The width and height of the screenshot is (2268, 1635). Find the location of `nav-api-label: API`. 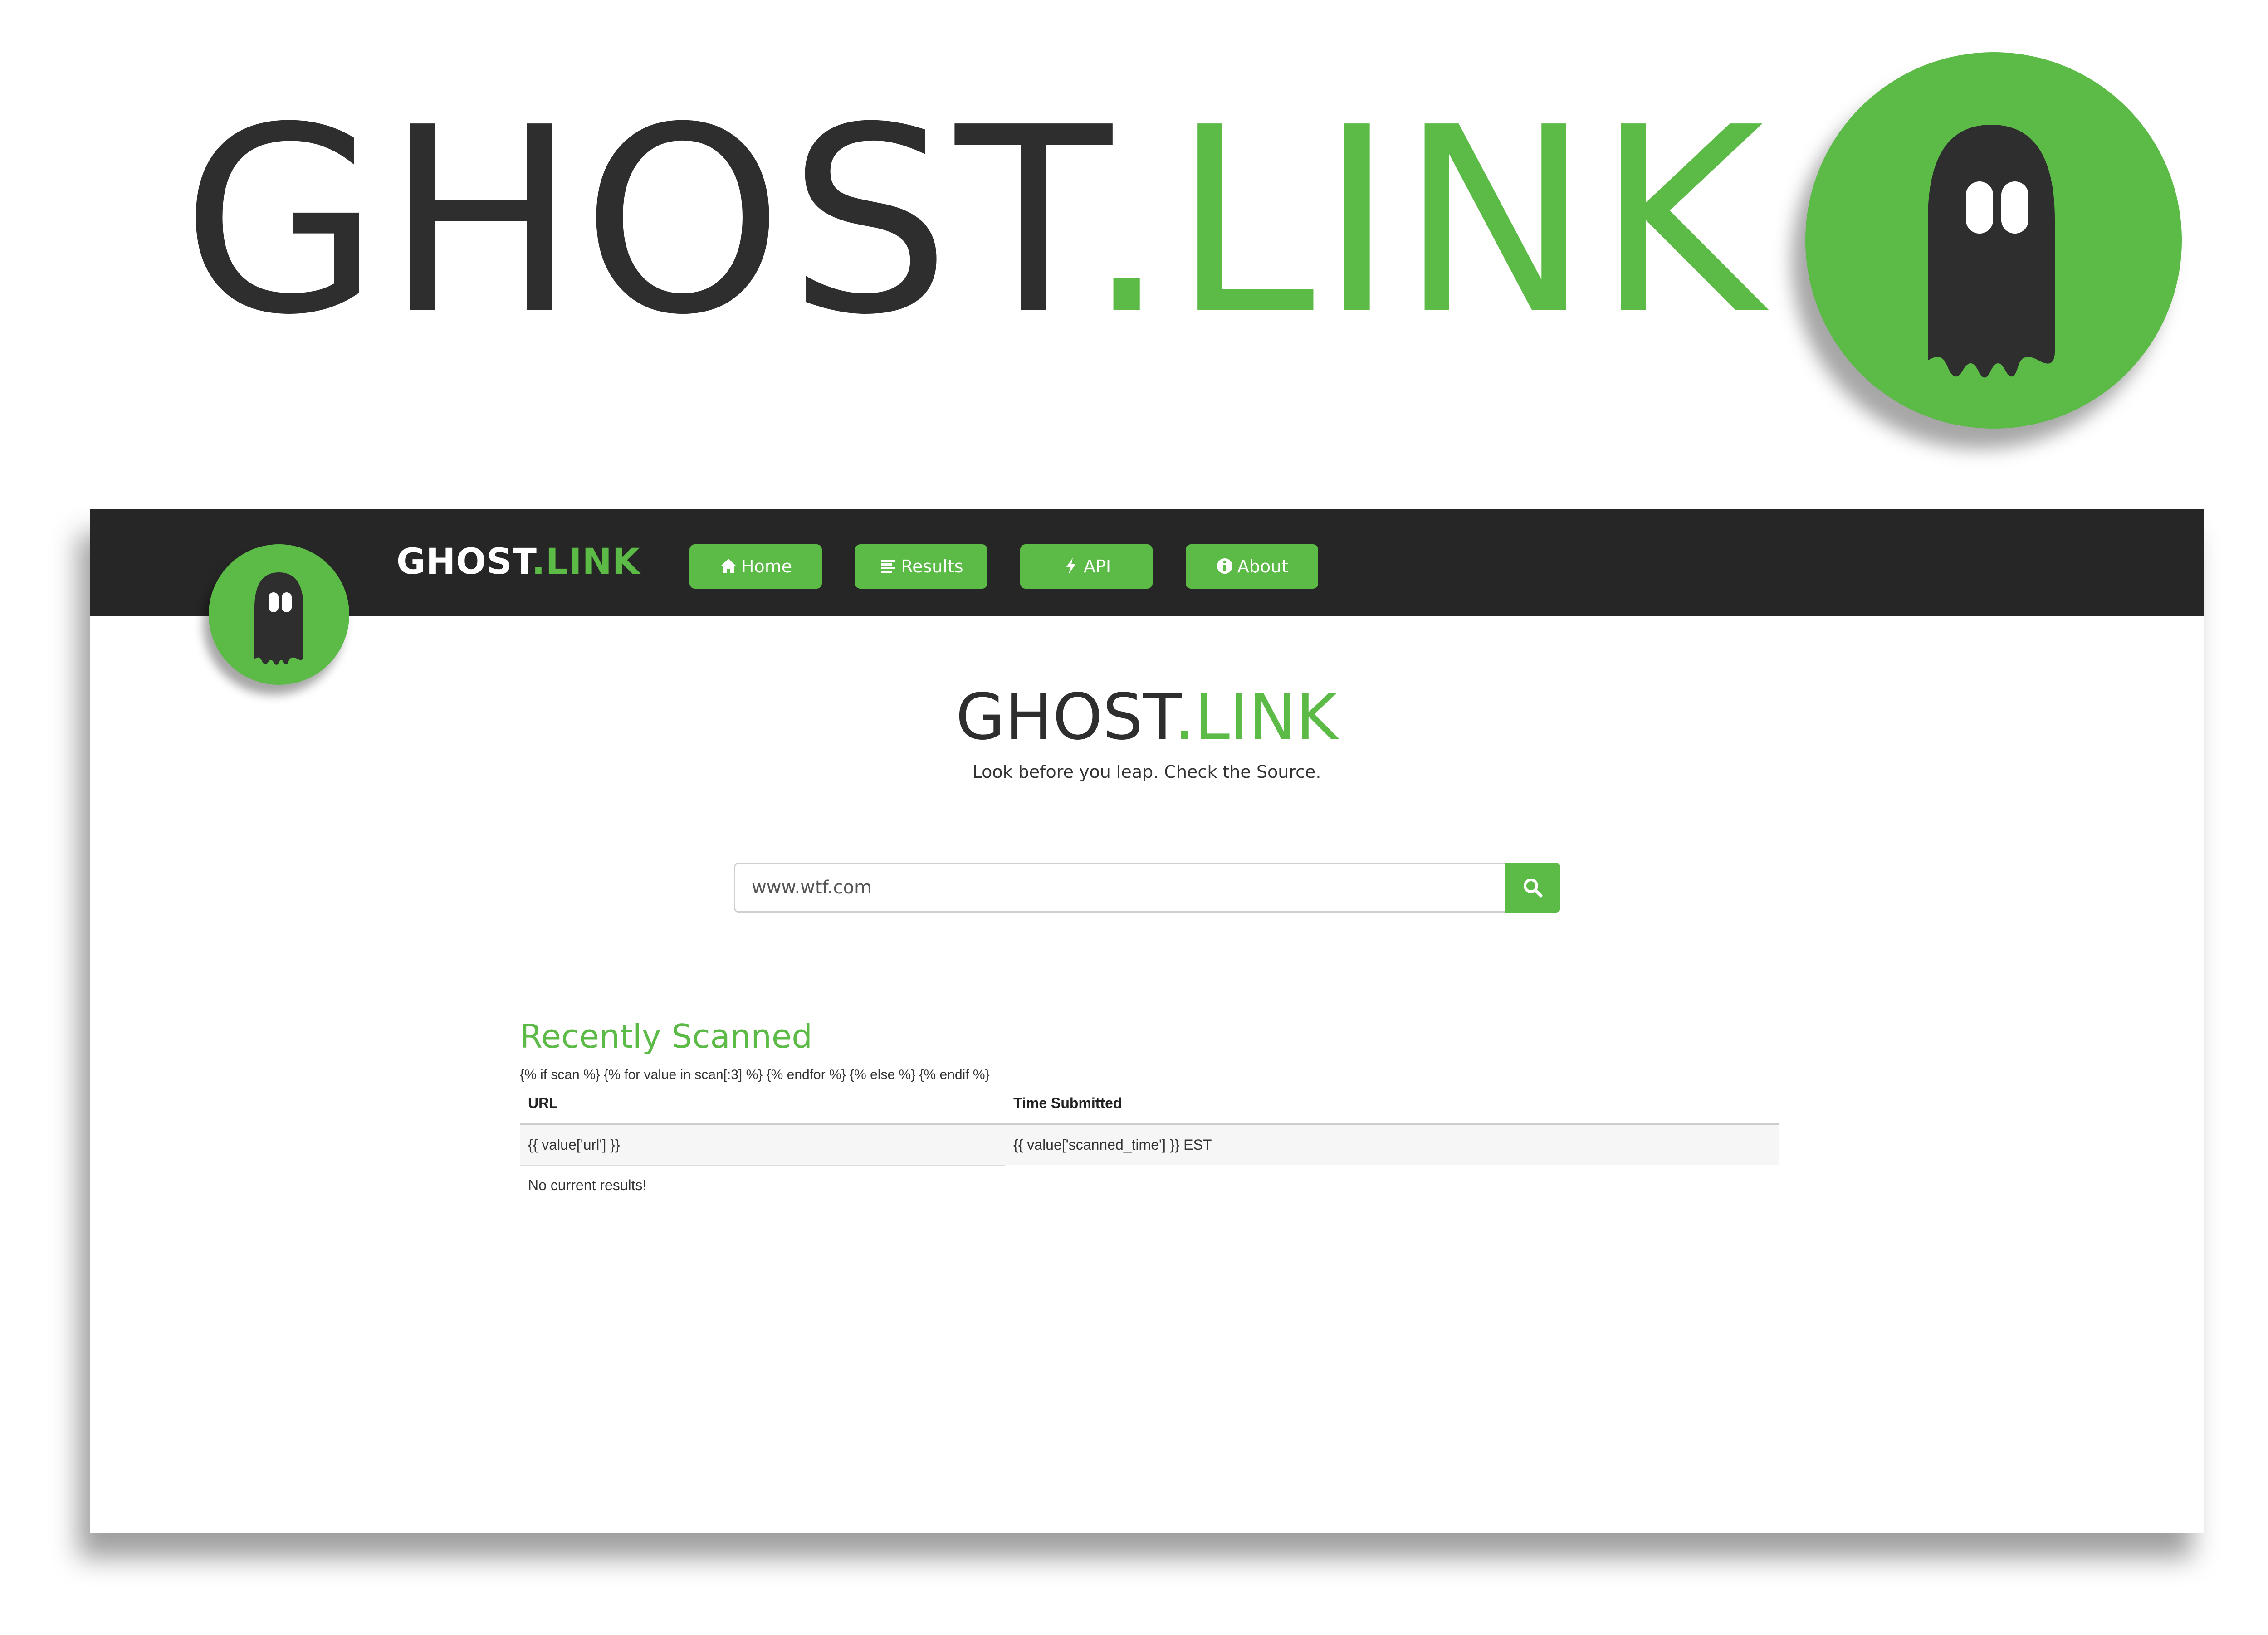

nav-api-label: API is located at coordinates (1097, 566).